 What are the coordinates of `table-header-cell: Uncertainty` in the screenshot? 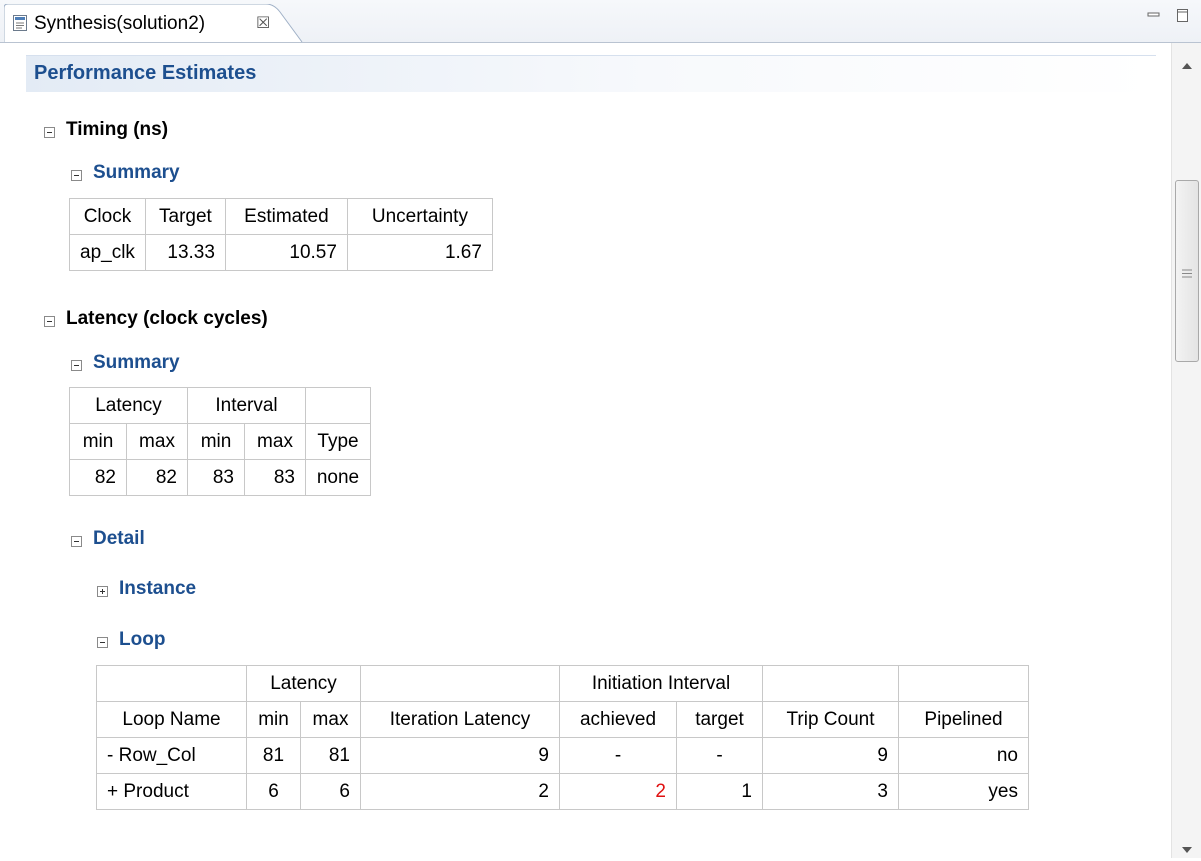 It's located at (419, 216).